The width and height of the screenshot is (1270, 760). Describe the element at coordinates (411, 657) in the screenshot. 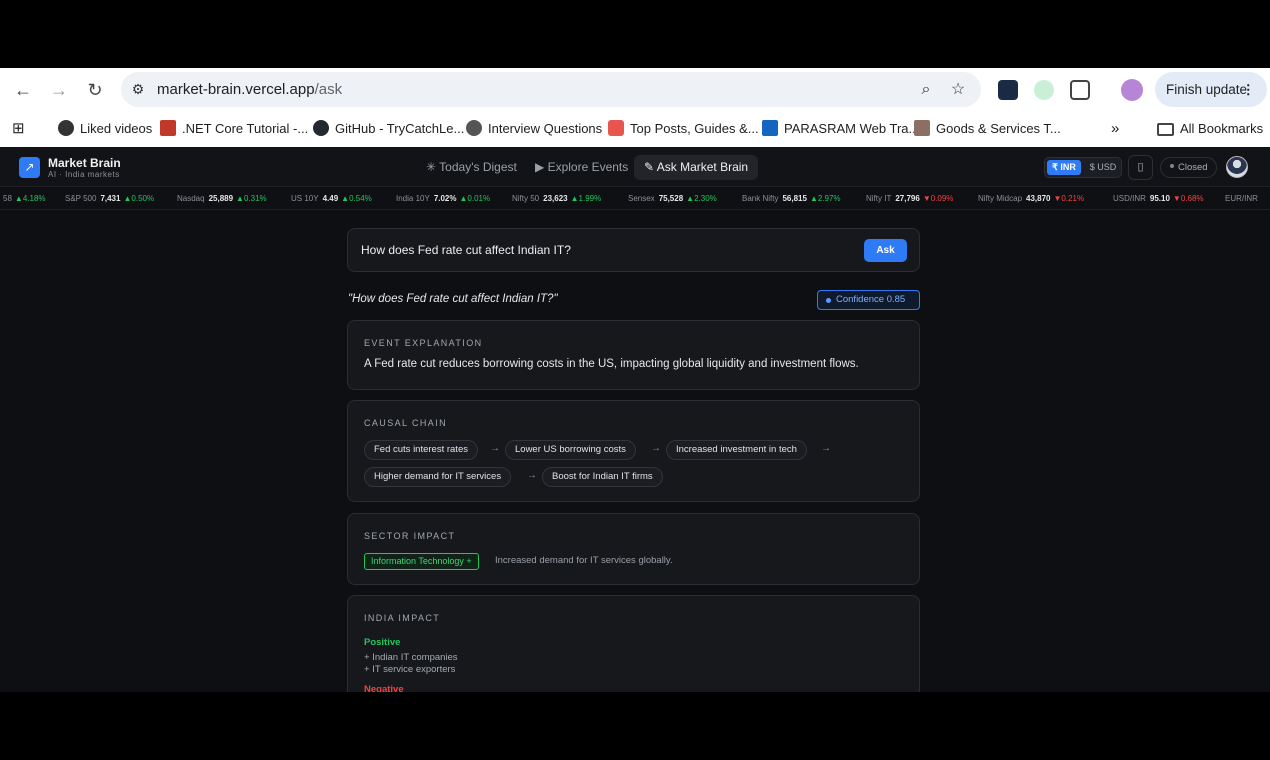

I see `positive-item: + Indian IT companies` at that location.